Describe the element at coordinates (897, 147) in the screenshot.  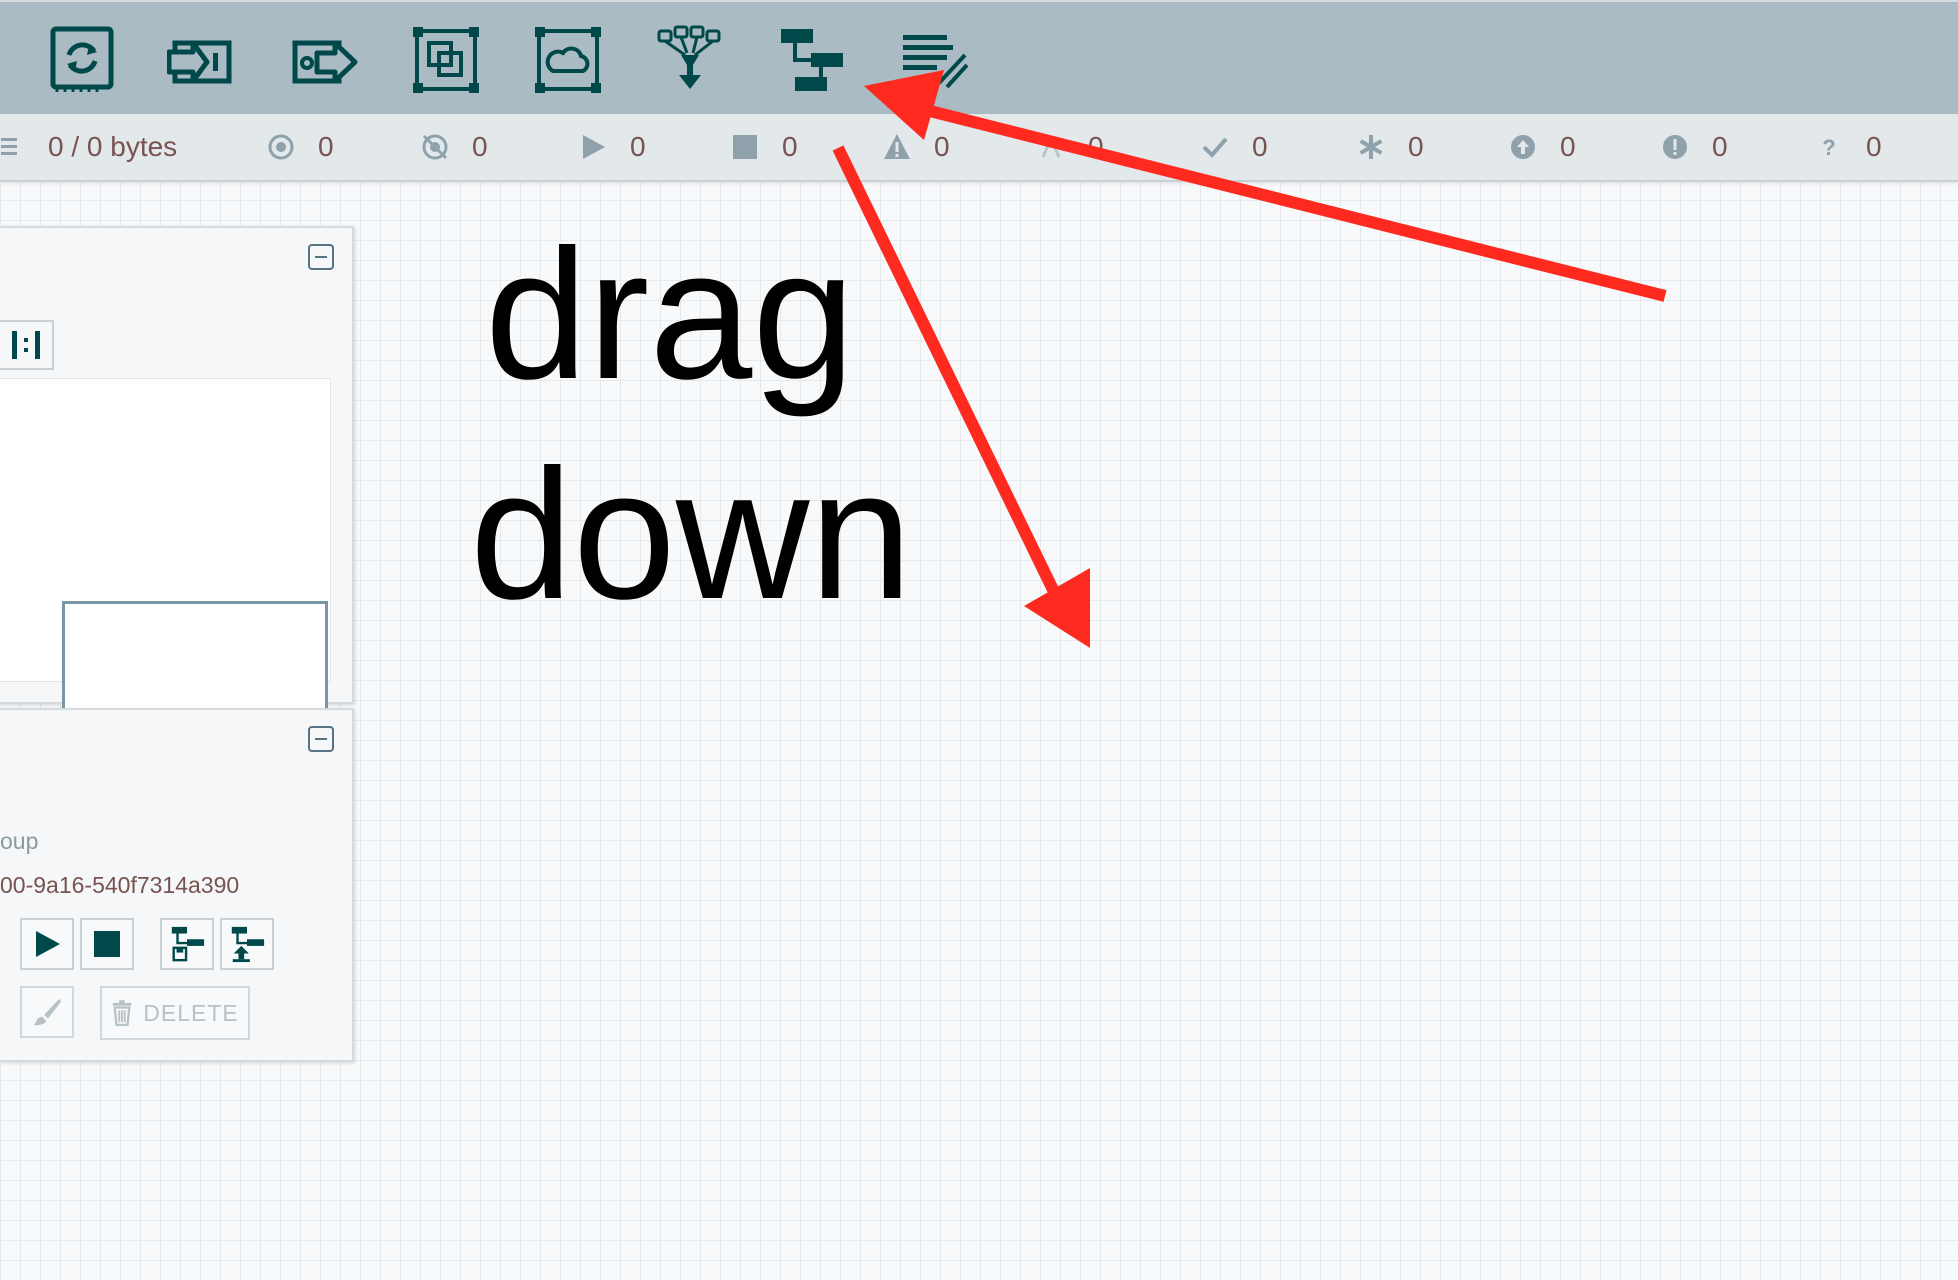
I see `warning-icon` at that location.